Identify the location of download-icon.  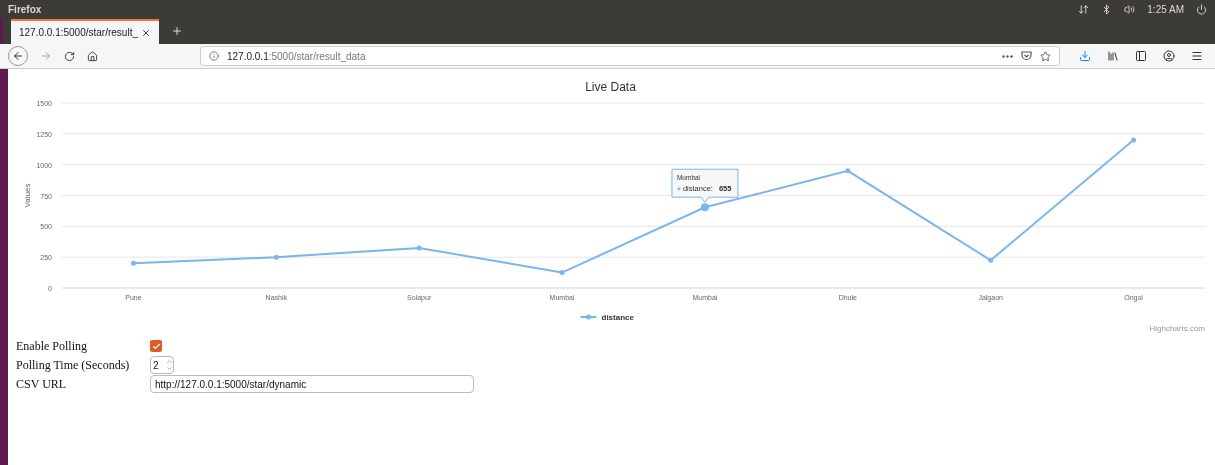
(1085, 56).